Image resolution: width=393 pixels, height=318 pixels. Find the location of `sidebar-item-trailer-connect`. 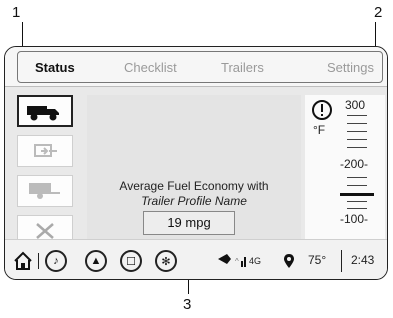

sidebar-item-trailer-connect is located at coordinates (45, 151).